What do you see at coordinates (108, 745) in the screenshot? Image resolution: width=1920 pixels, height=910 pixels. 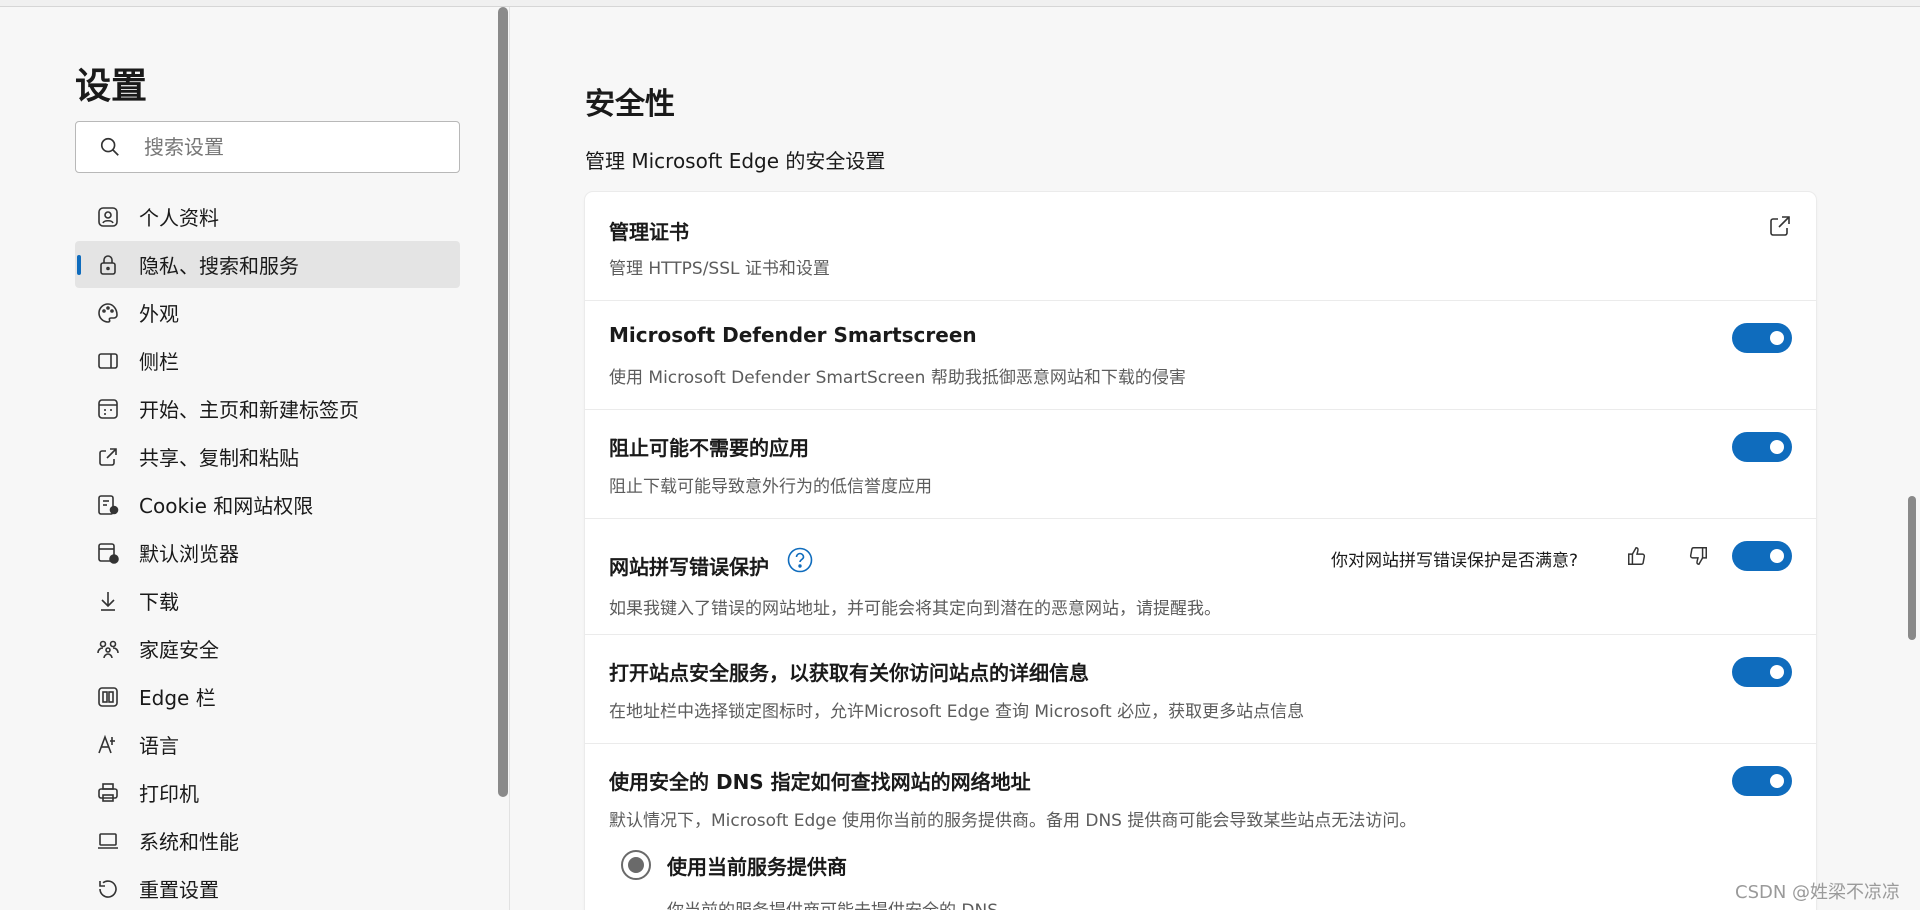 I see `language-icon` at bounding box center [108, 745].